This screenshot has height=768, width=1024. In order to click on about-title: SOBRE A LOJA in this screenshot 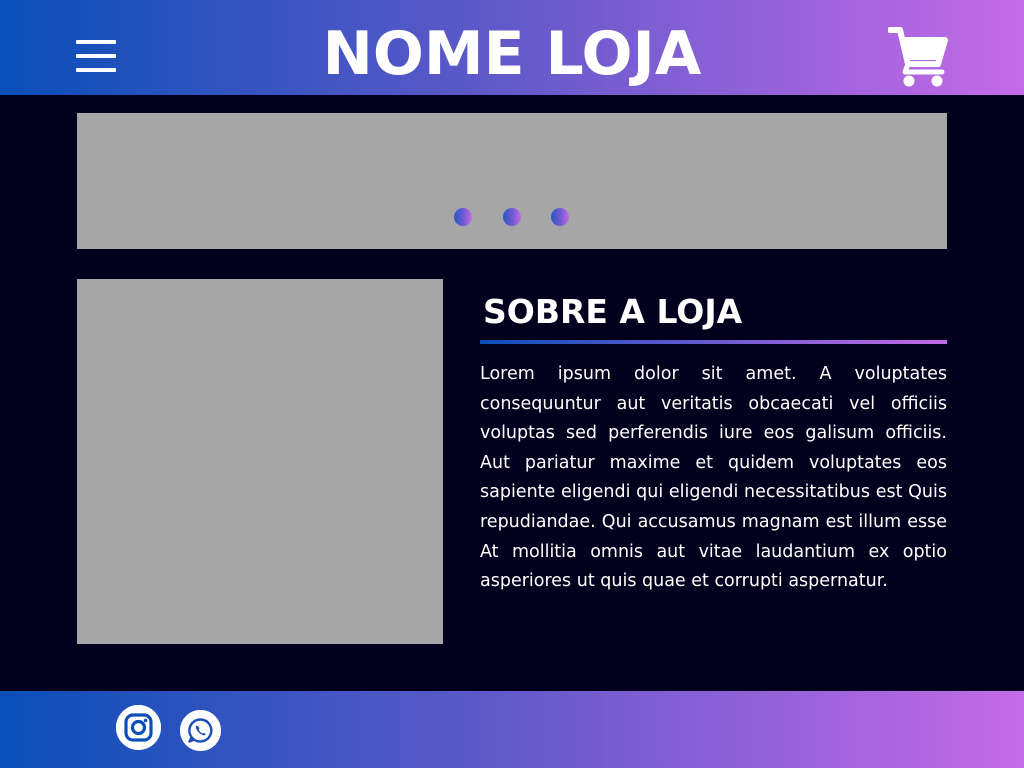, I will do `click(613, 311)`.